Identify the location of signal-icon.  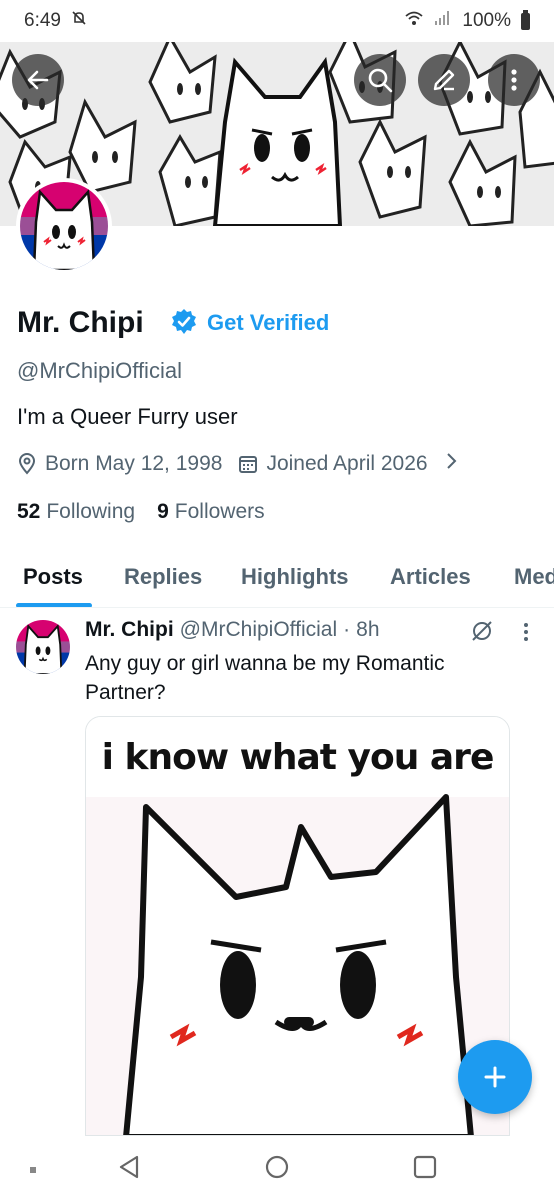
(443, 21).